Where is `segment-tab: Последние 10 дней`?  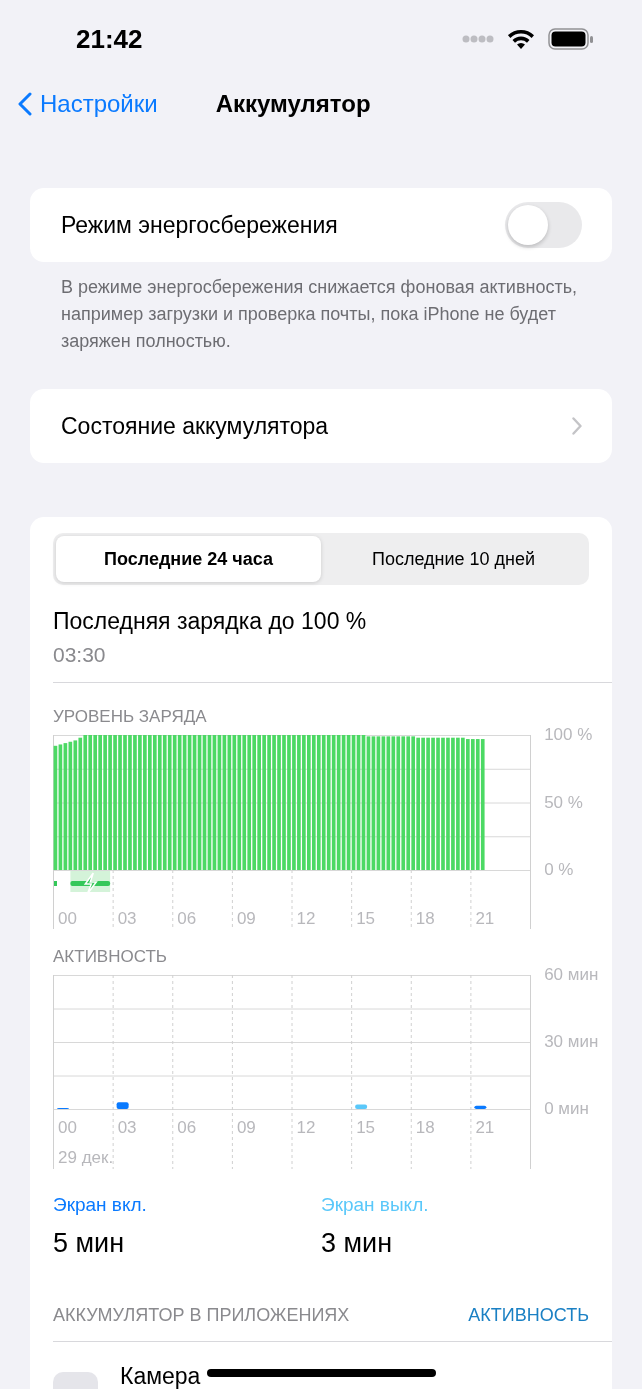
segment-tab: Последние 10 дней is located at coordinates (453, 559).